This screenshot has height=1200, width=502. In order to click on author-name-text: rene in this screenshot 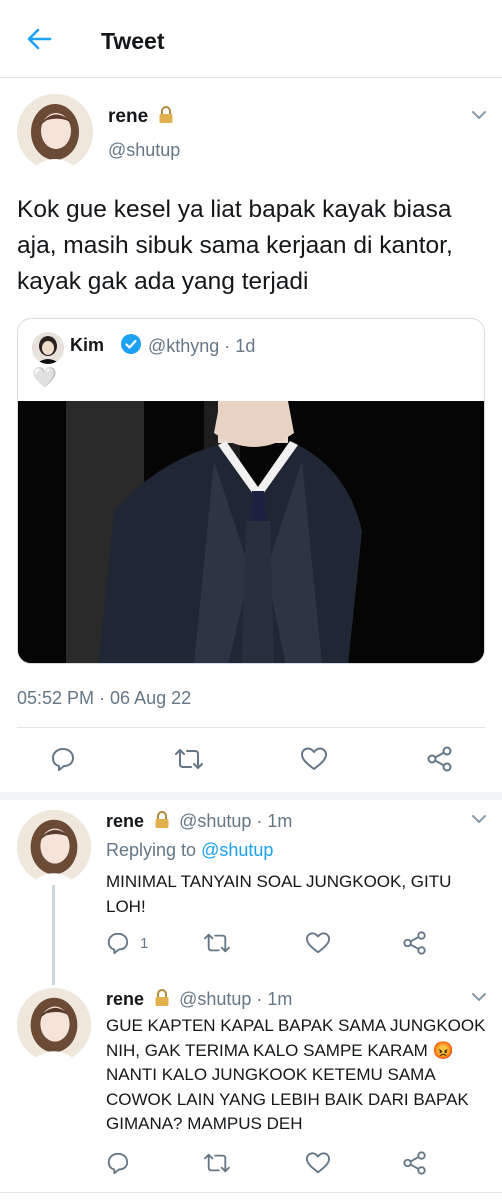, I will do `click(128, 116)`.